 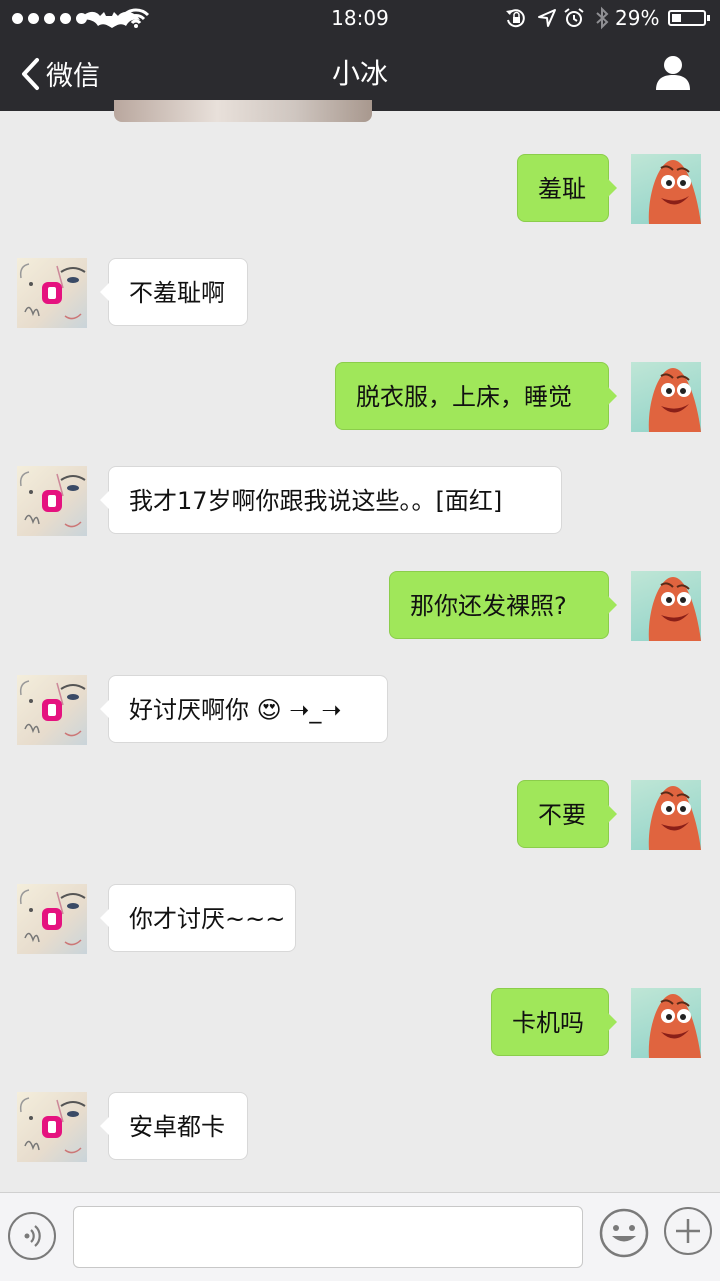 I want to click on rotation-lock-icon, so click(x=515, y=18).